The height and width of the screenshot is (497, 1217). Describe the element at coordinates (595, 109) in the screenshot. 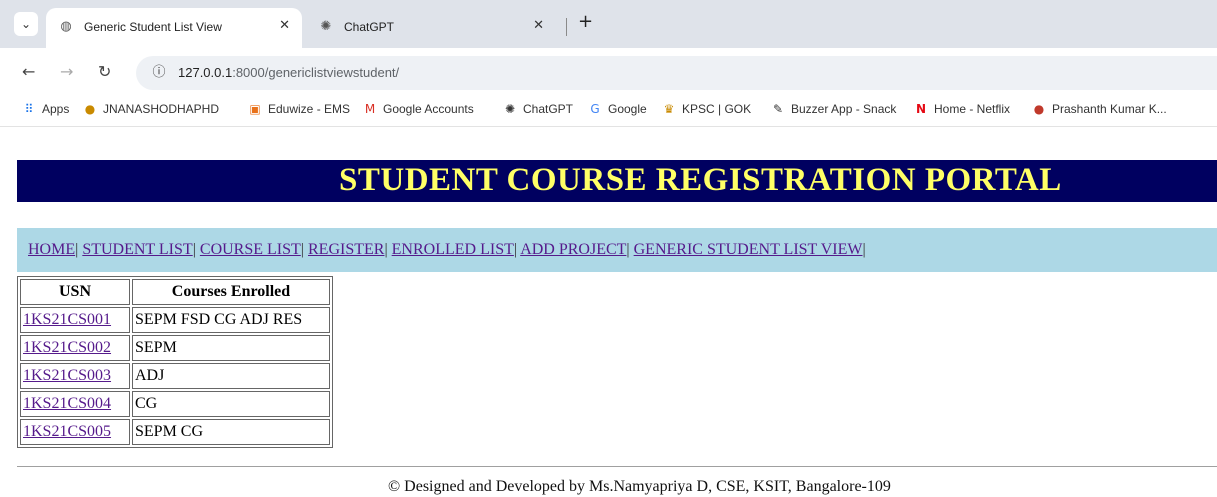

I see `google-icon: G` at that location.